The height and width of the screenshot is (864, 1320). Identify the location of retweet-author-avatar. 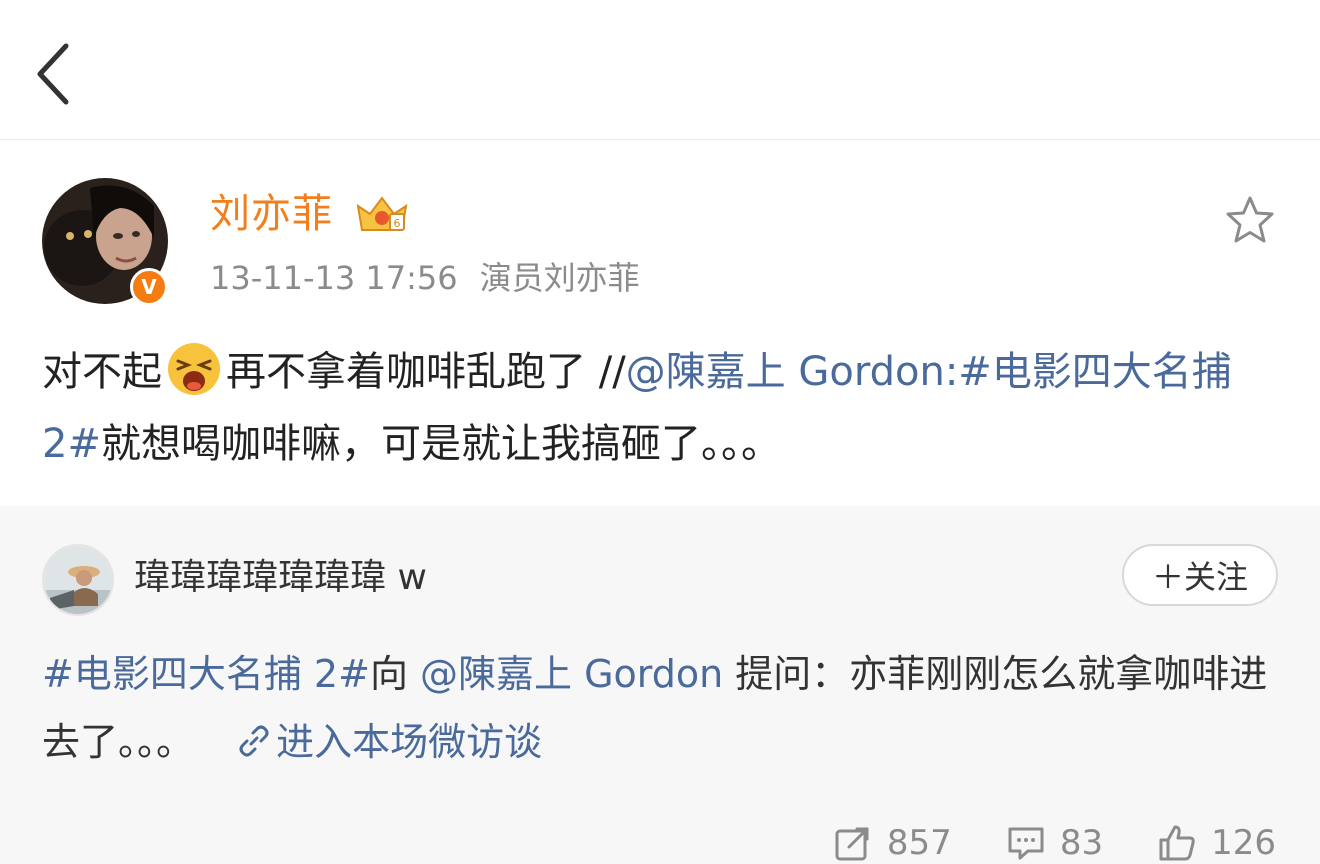
(78, 580).